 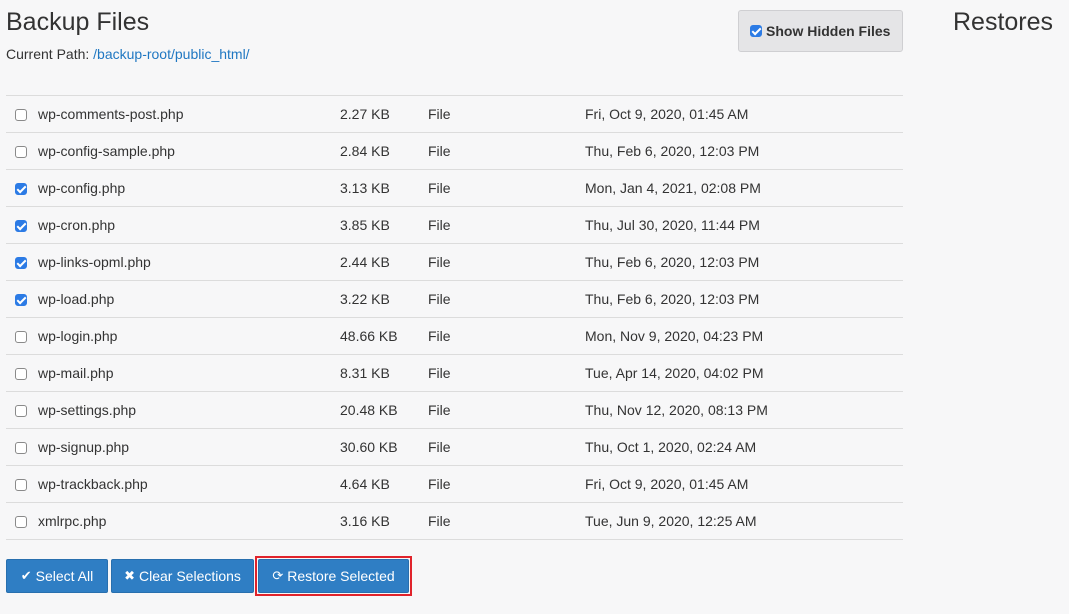 What do you see at coordinates (93, 484) in the screenshot?
I see `file-name: wp-trackback.php` at bounding box center [93, 484].